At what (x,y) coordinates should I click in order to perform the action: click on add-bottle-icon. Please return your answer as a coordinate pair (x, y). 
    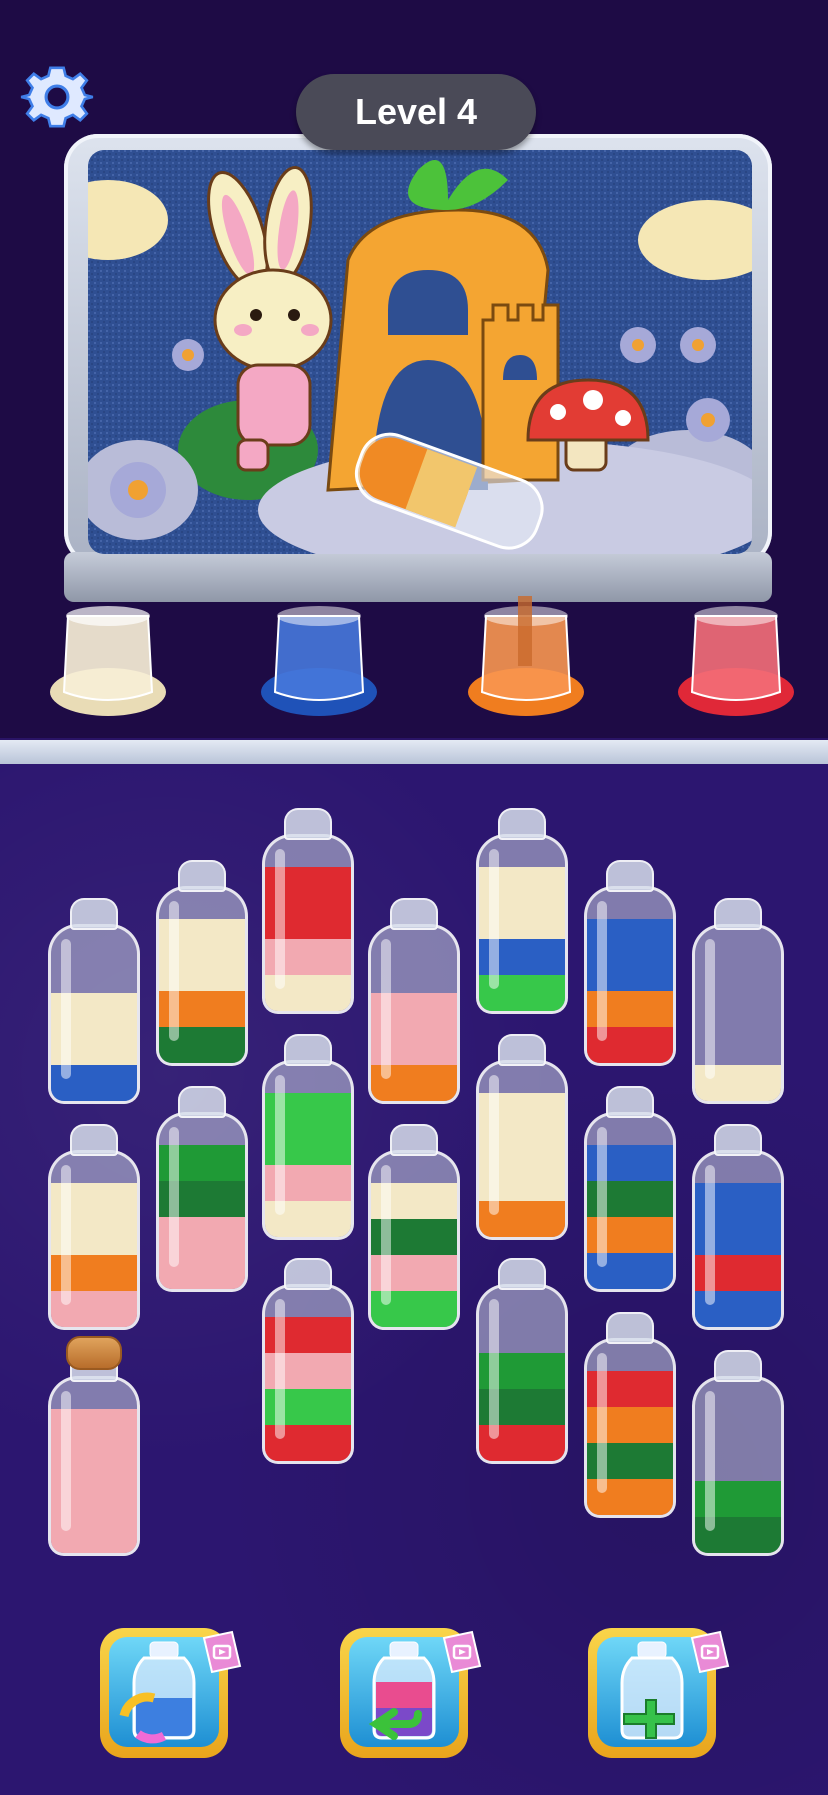
    Looking at the image, I should click on (652, 1690).